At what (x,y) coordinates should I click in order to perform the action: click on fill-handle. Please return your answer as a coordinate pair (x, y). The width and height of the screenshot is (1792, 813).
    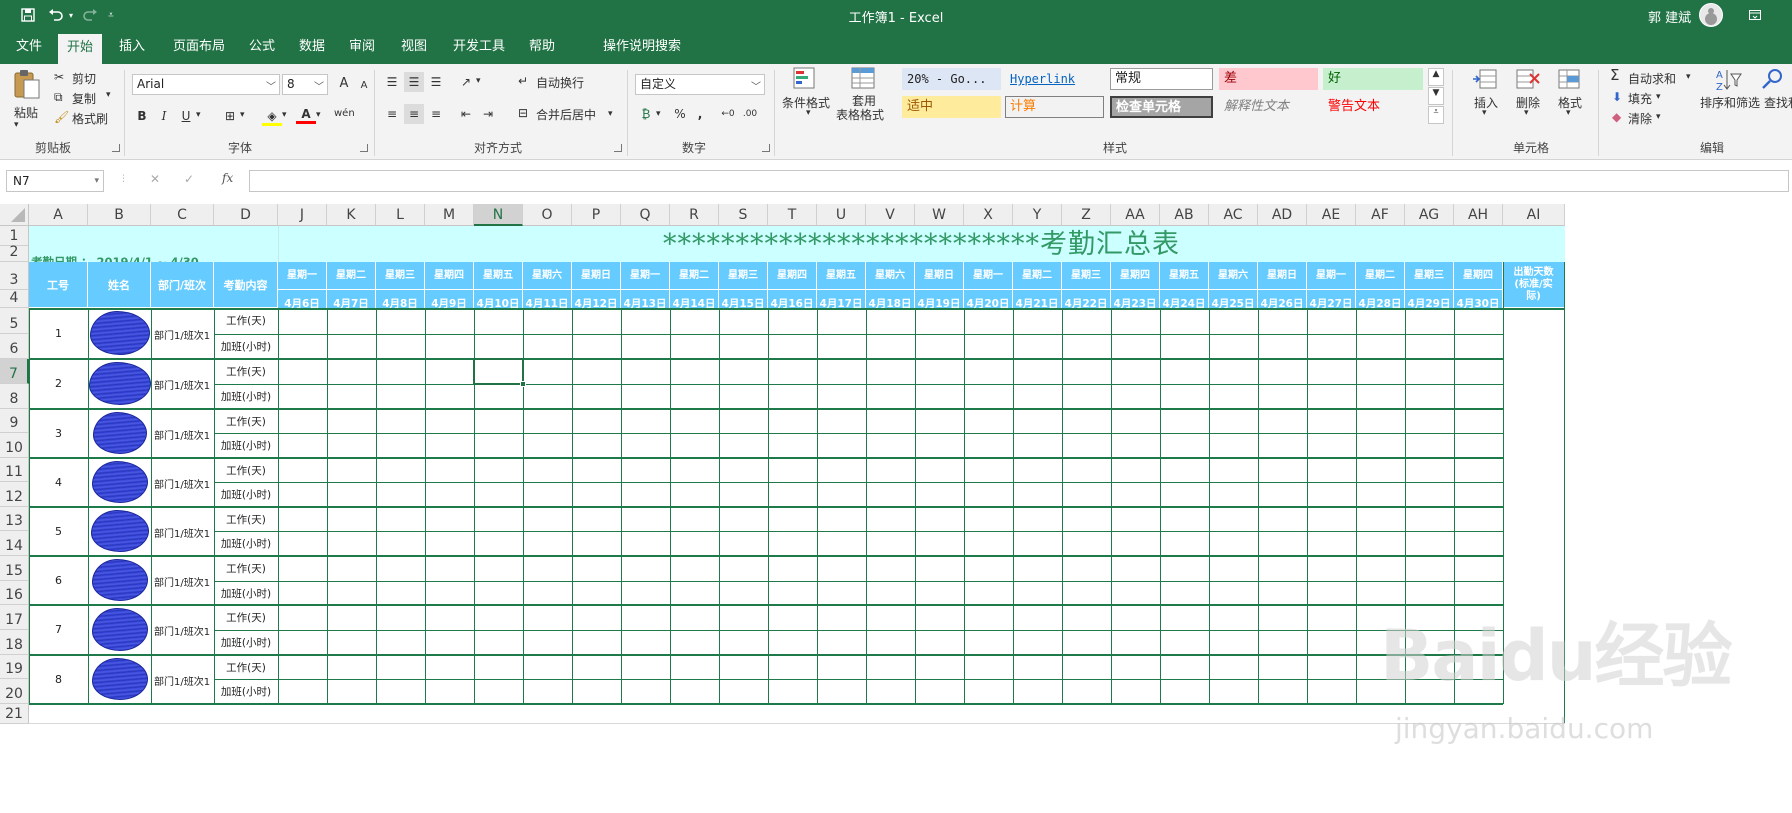
    Looking at the image, I should click on (523, 384).